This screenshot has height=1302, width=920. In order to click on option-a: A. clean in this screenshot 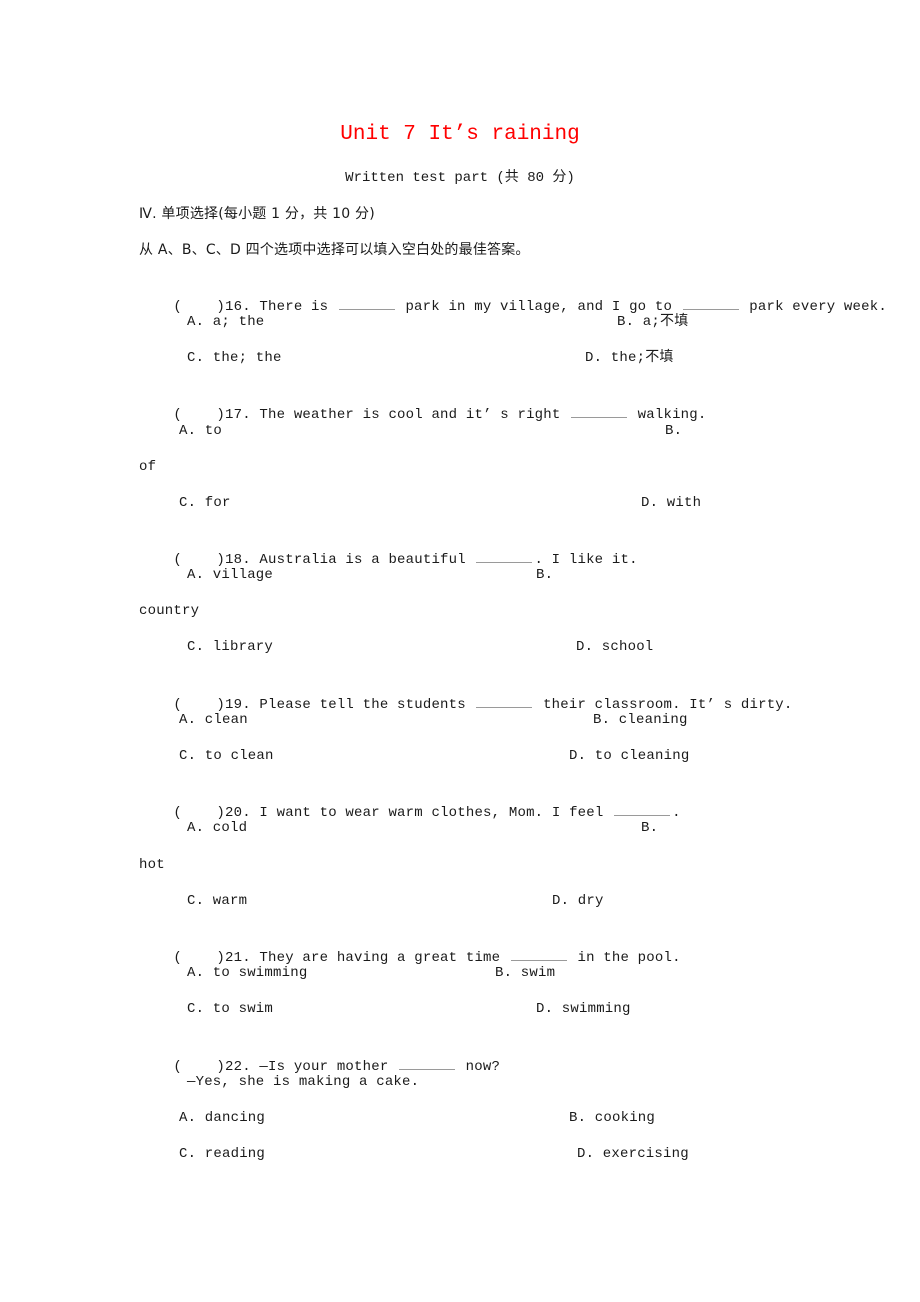, I will do `click(213, 720)`.